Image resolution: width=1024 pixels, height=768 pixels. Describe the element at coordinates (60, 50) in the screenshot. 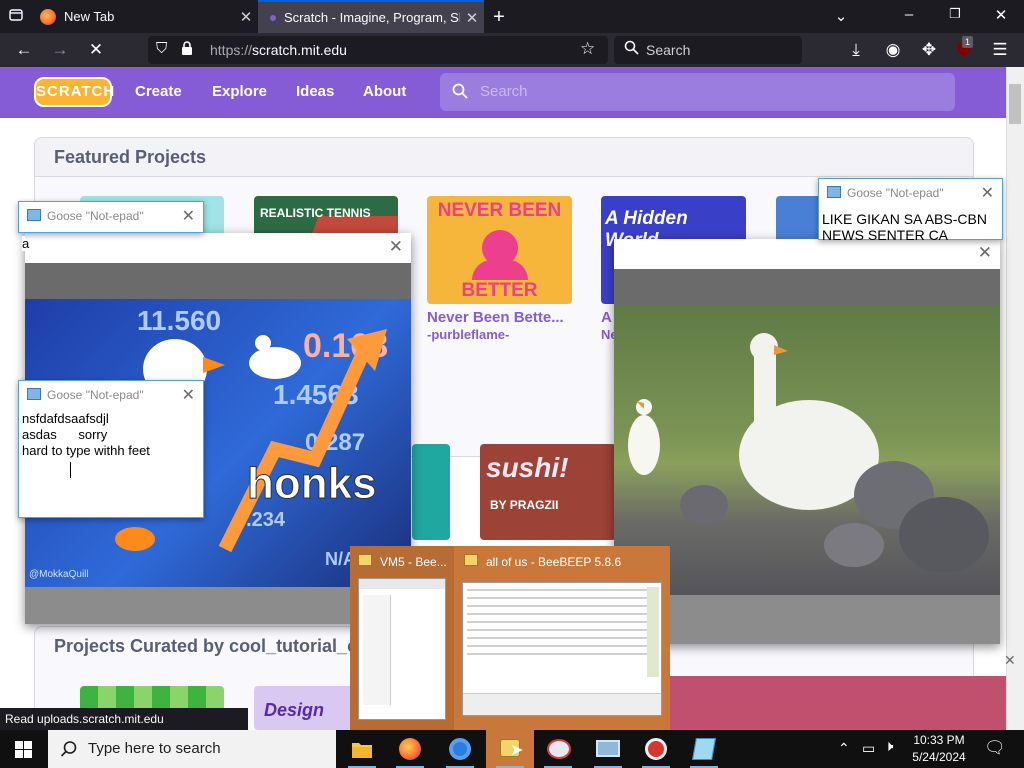

I see `forward-icon: →` at that location.